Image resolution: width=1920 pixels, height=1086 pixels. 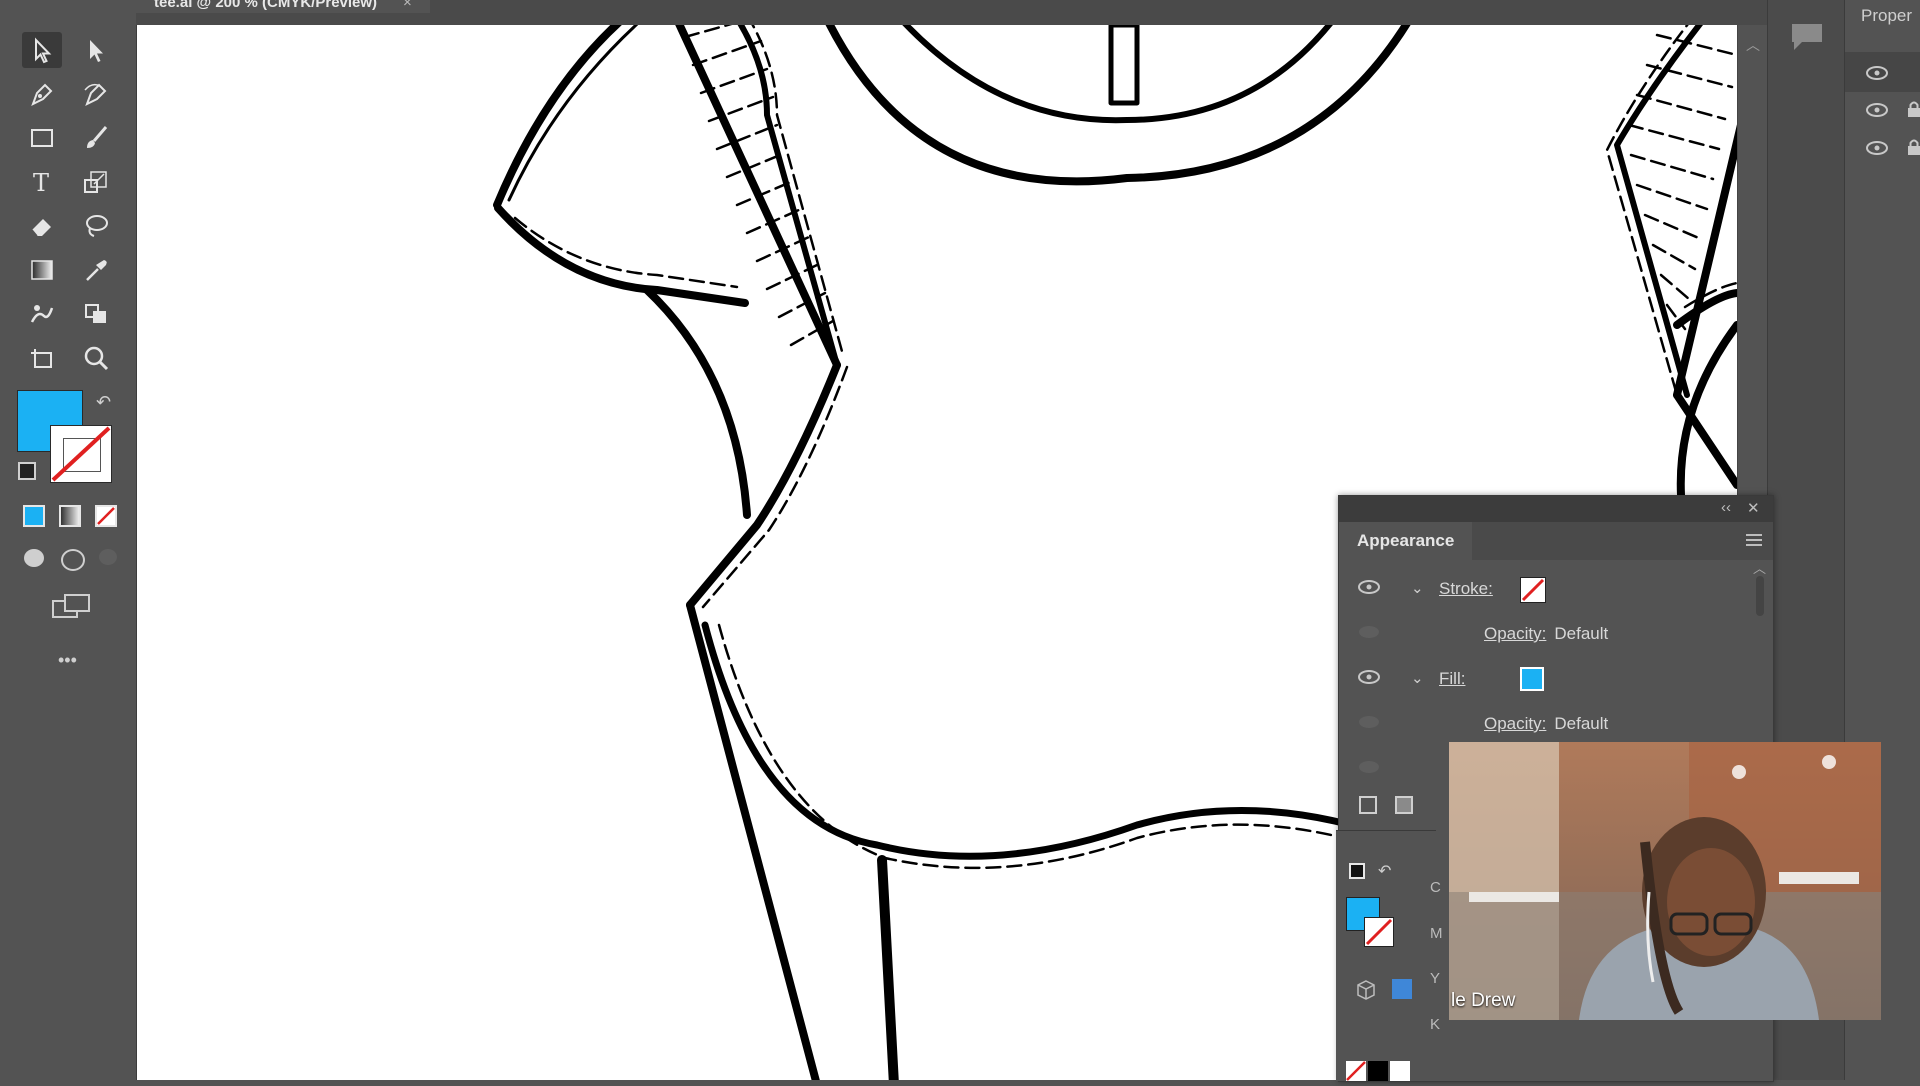 What do you see at coordinates (1400, 1071) in the screenshot?
I see `white-swatch` at bounding box center [1400, 1071].